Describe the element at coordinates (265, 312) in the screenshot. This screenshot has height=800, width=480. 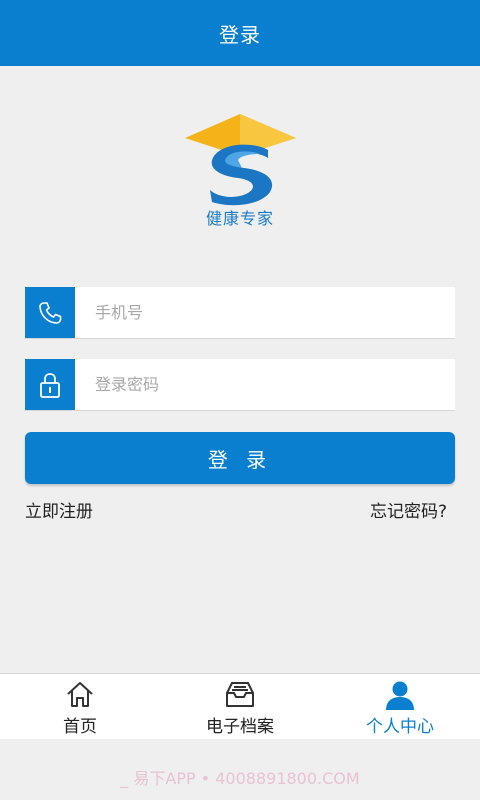
I see `phone-input` at that location.